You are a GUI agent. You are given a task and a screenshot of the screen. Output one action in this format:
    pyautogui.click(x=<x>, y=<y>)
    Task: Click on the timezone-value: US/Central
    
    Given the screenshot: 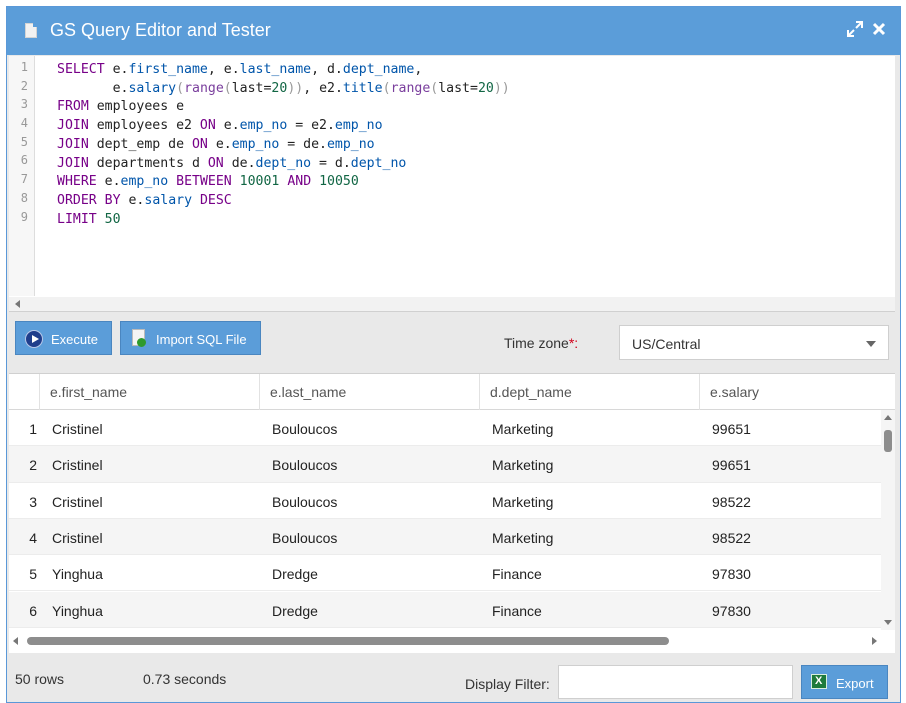 What is the action you would take?
    pyautogui.click(x=666, y=344)
    